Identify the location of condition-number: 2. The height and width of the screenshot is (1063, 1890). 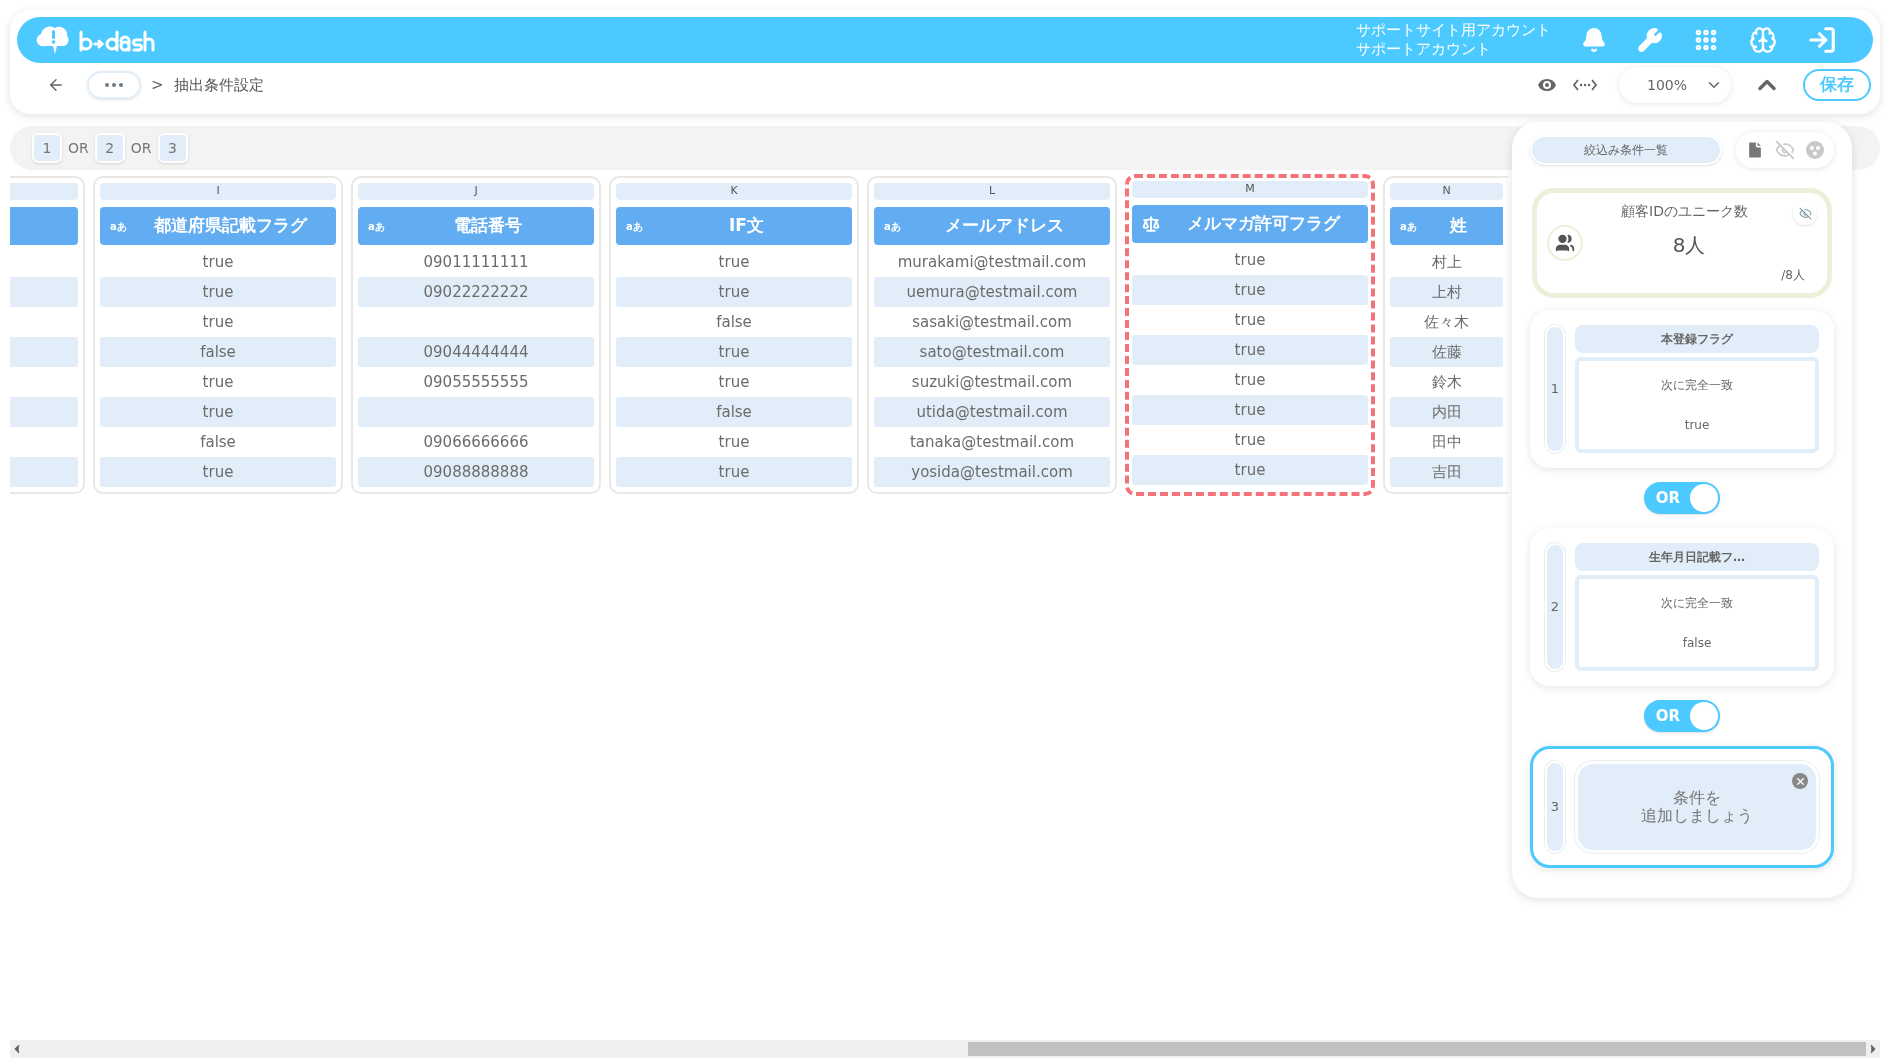
(1555, 607).